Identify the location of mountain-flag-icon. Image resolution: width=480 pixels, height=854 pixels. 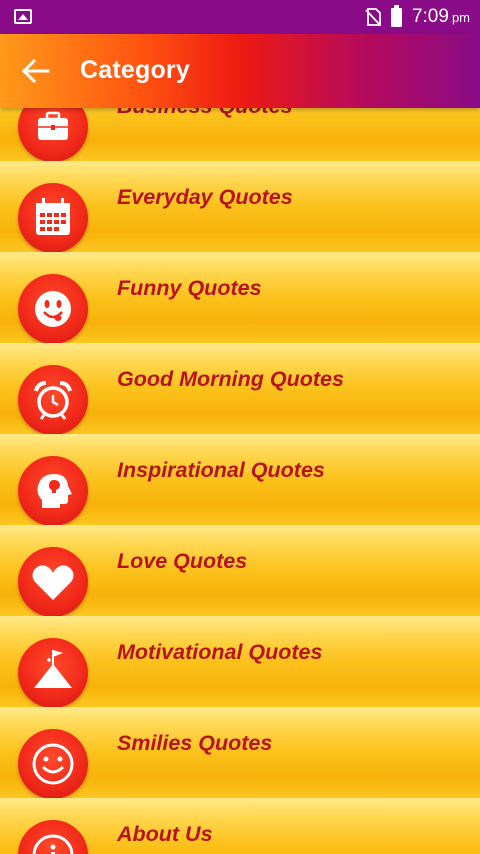
(53, 673).